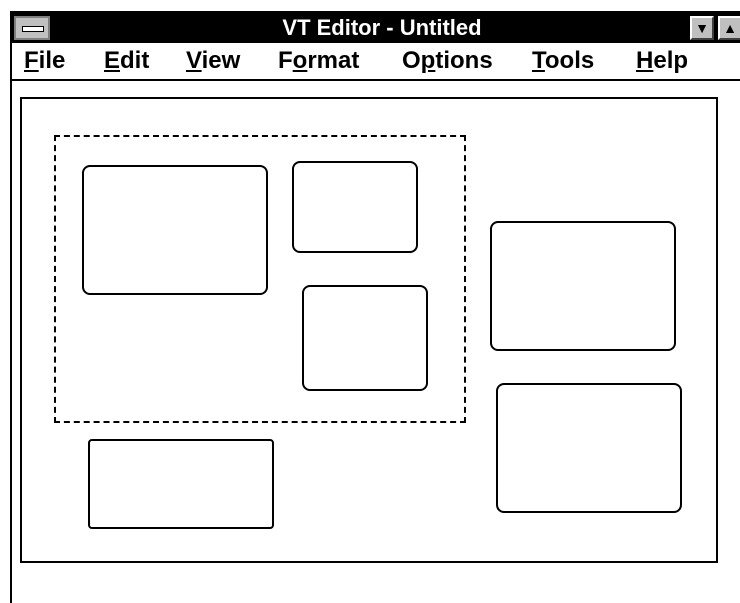 The width and height of the screenshot is (740, 603). I want to click on maximize-icon: ▲, so click(730, 28).